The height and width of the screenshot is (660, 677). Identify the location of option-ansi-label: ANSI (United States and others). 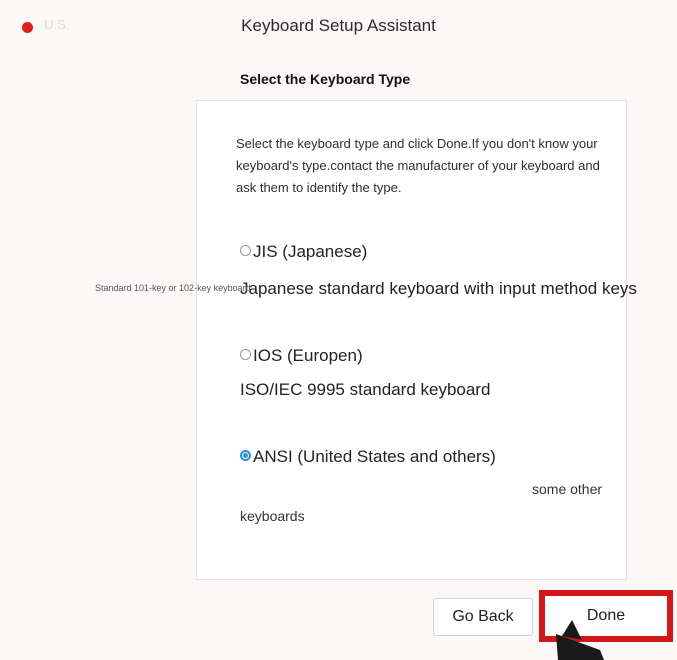
(374, 456).